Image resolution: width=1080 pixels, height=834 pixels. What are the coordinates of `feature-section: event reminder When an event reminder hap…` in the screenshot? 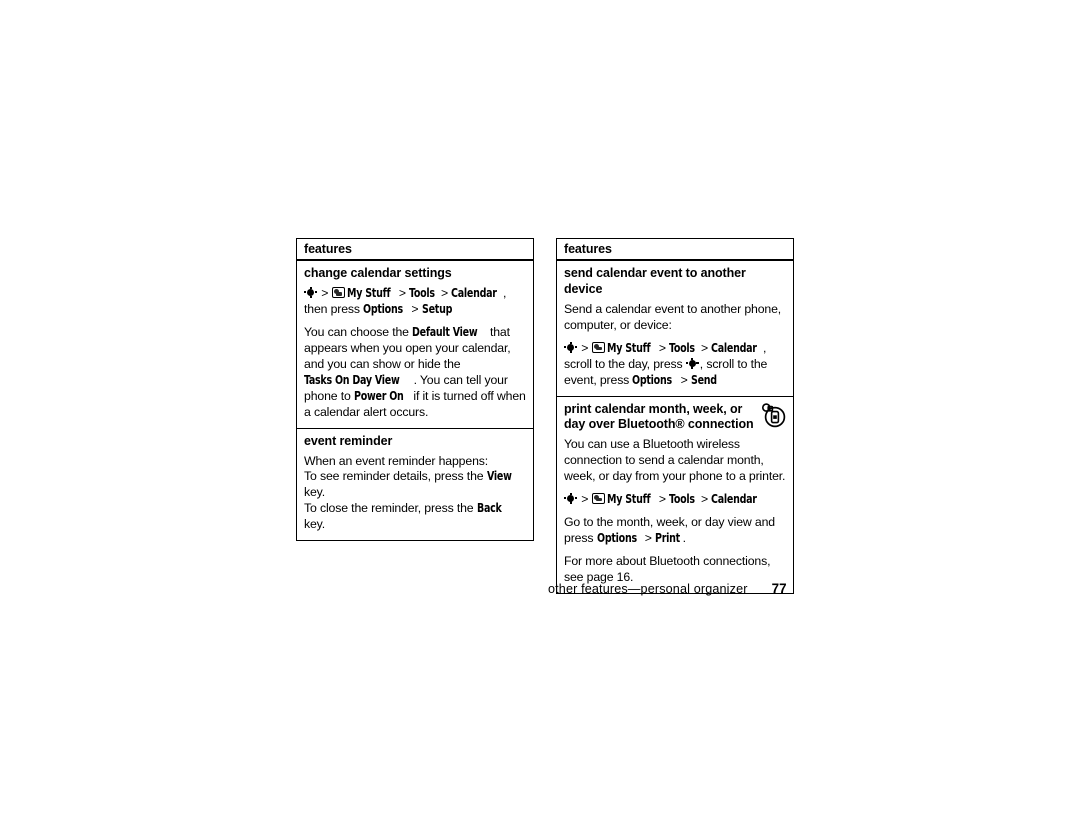 It's located at (415, 484).